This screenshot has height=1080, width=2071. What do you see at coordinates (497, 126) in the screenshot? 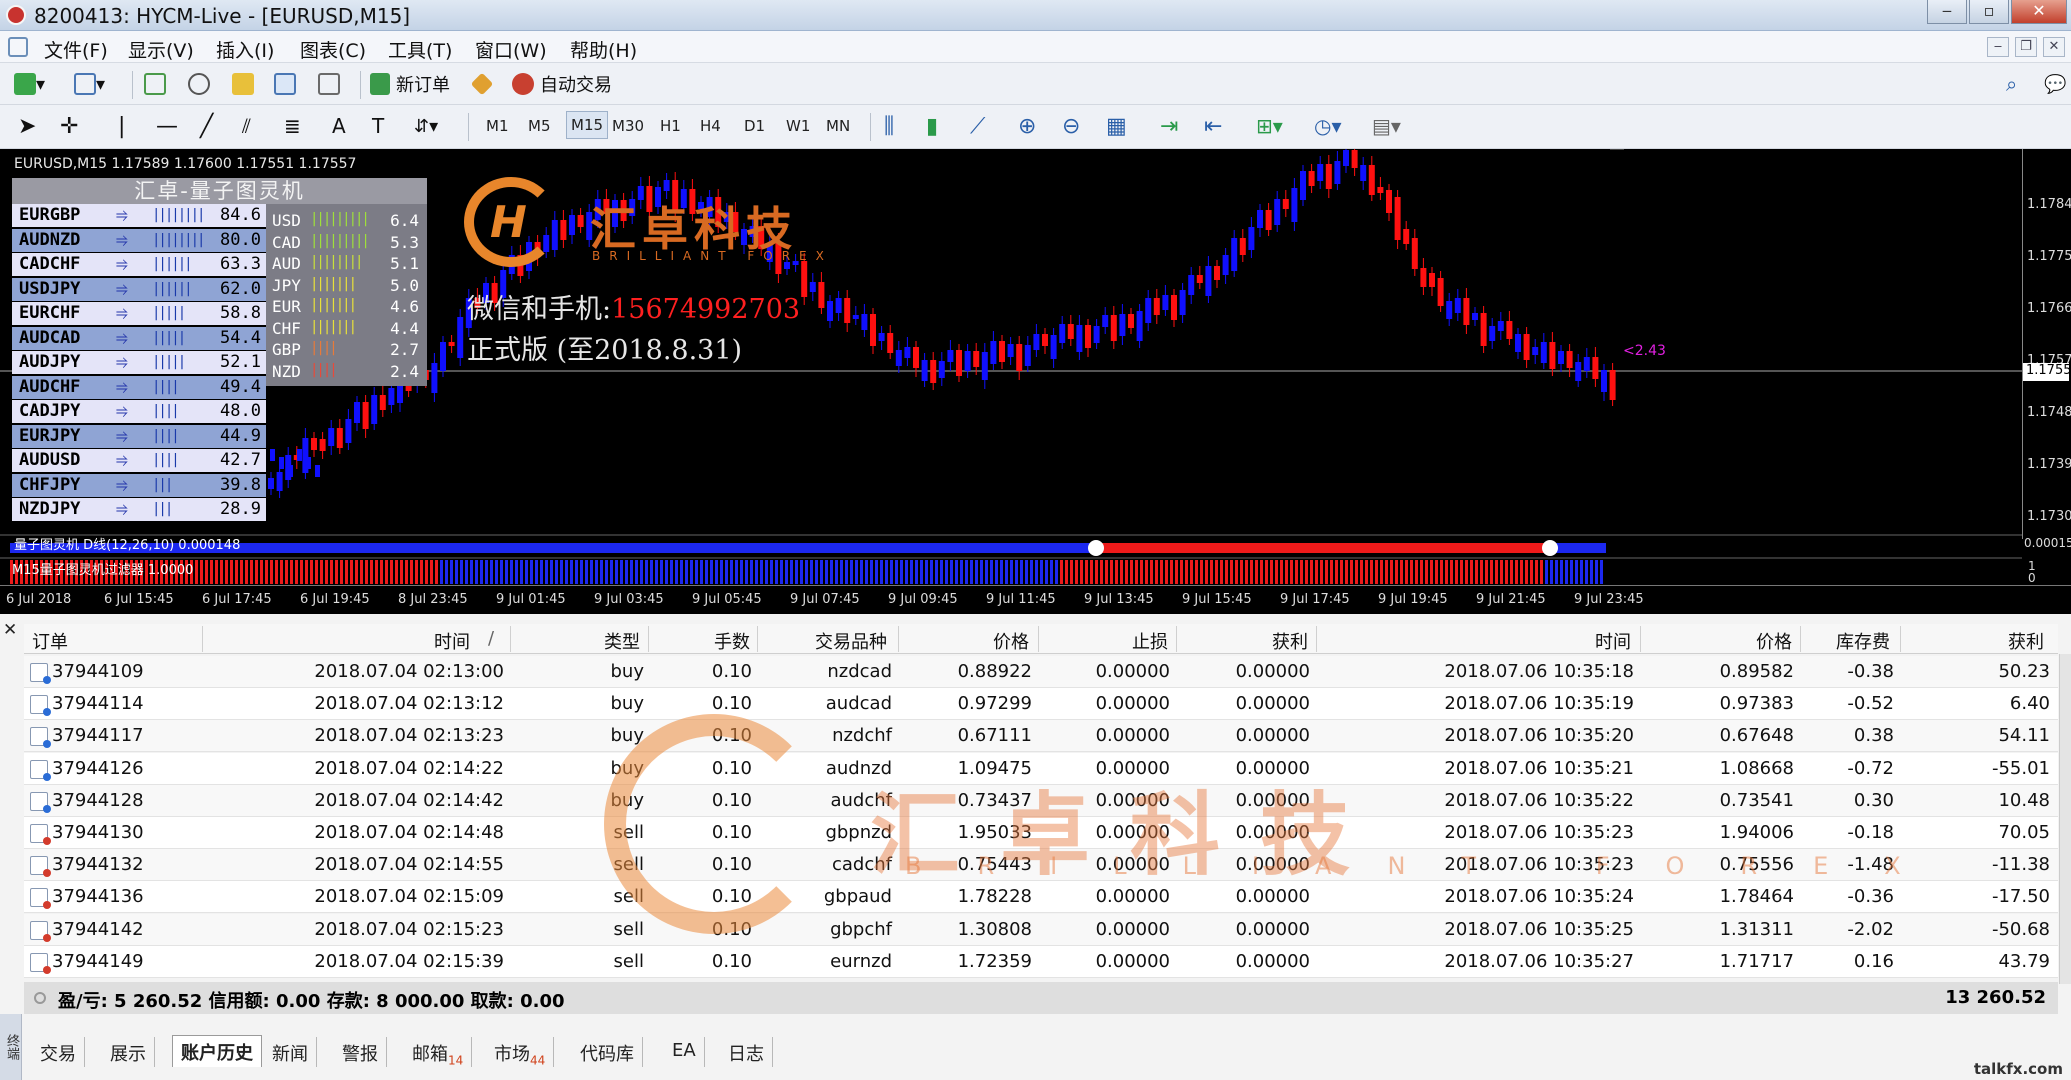
I see `timeframe-m1: M1` at bounding box center [497, 126].